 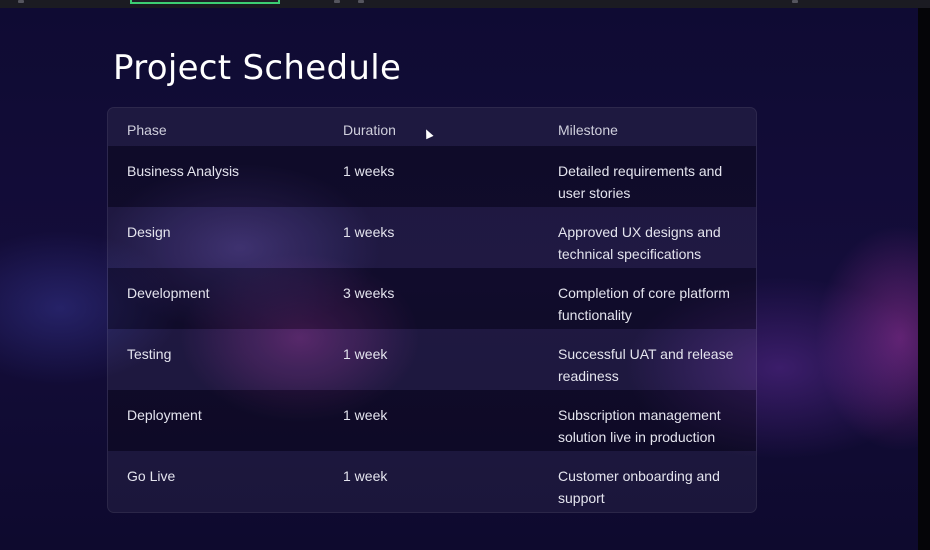 What do you see at coordinates (168, 293) in the screenshot?
I see `phase-cell: Development` at bounding box center [168, 293].